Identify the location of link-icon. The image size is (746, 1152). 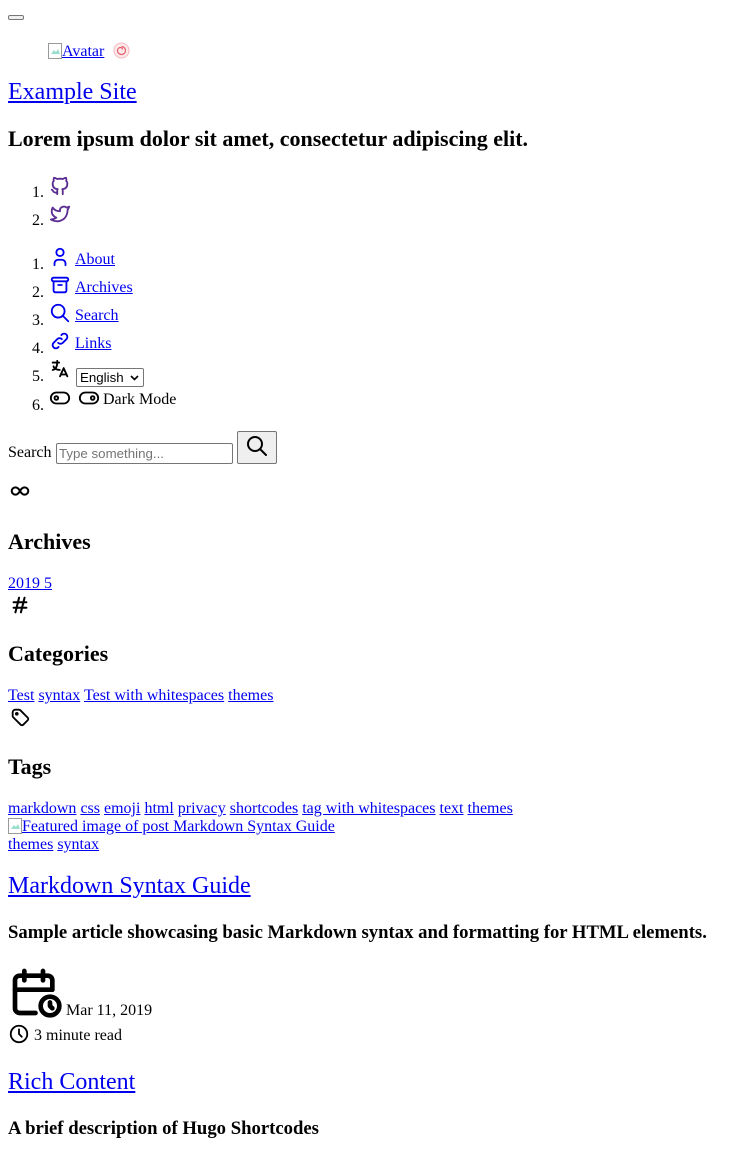
(60, 341).